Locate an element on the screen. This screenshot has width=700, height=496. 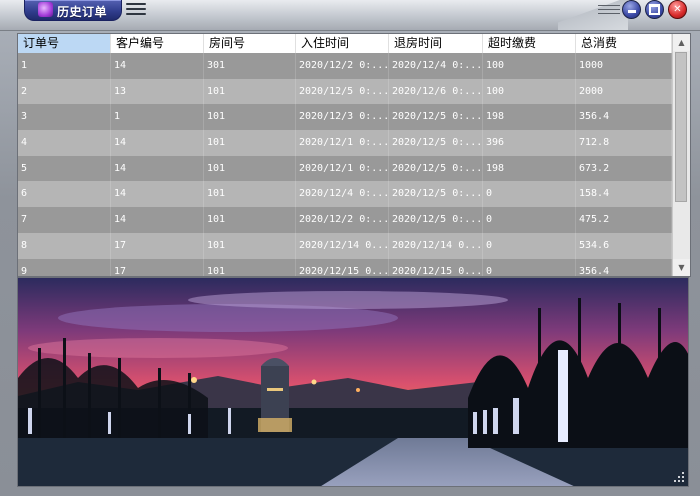
column-header-checkout-time: 退房时间 is located at coordinates (436, 43).